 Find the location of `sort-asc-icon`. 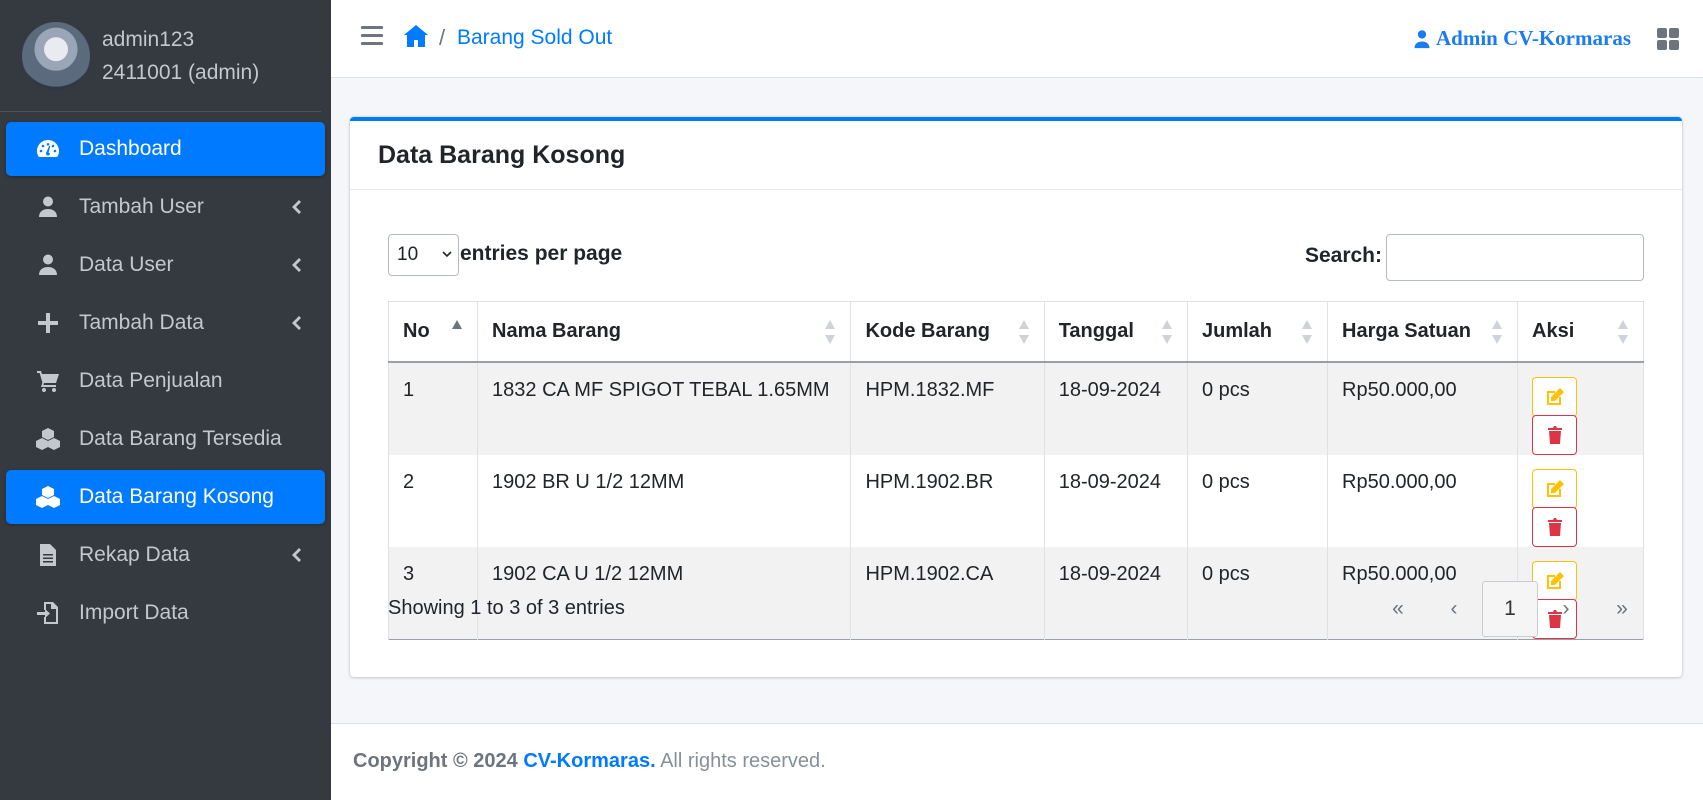

sort-asc-icon is located at coordinates (457, 332).